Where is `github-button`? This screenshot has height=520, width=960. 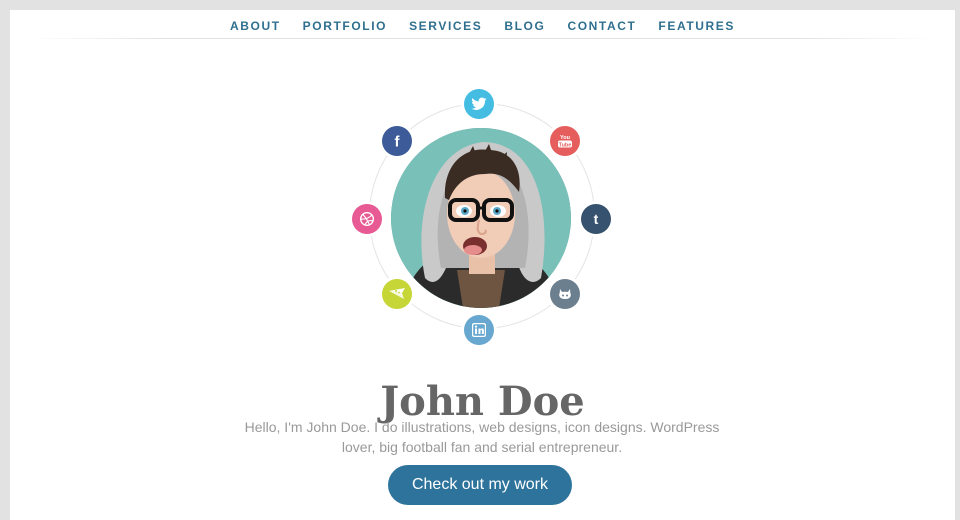 github-button is located at coordinates (565, 294).